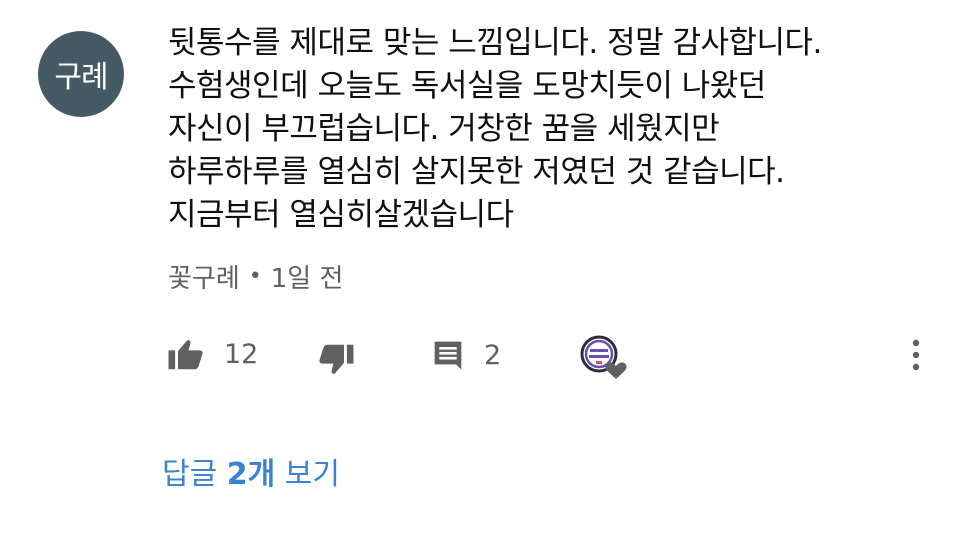  What do you see at coordinates (476, 172) in the screenshot?
I see `comment-line: 하루하루를 열심히 살지못한 저였던 것 같습니다.` at bounding box center [476, 172].